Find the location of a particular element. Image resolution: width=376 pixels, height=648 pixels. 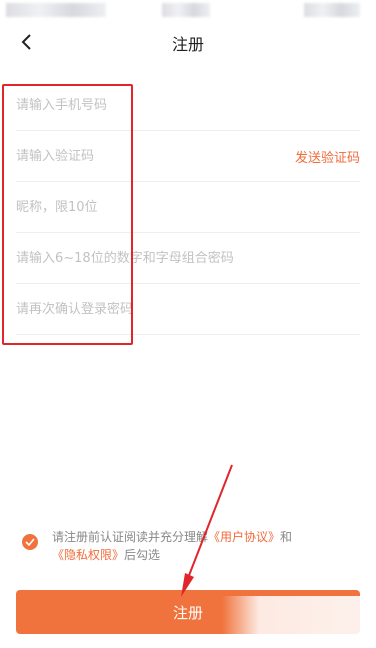

phone-input is located at coordinates (188, 105).